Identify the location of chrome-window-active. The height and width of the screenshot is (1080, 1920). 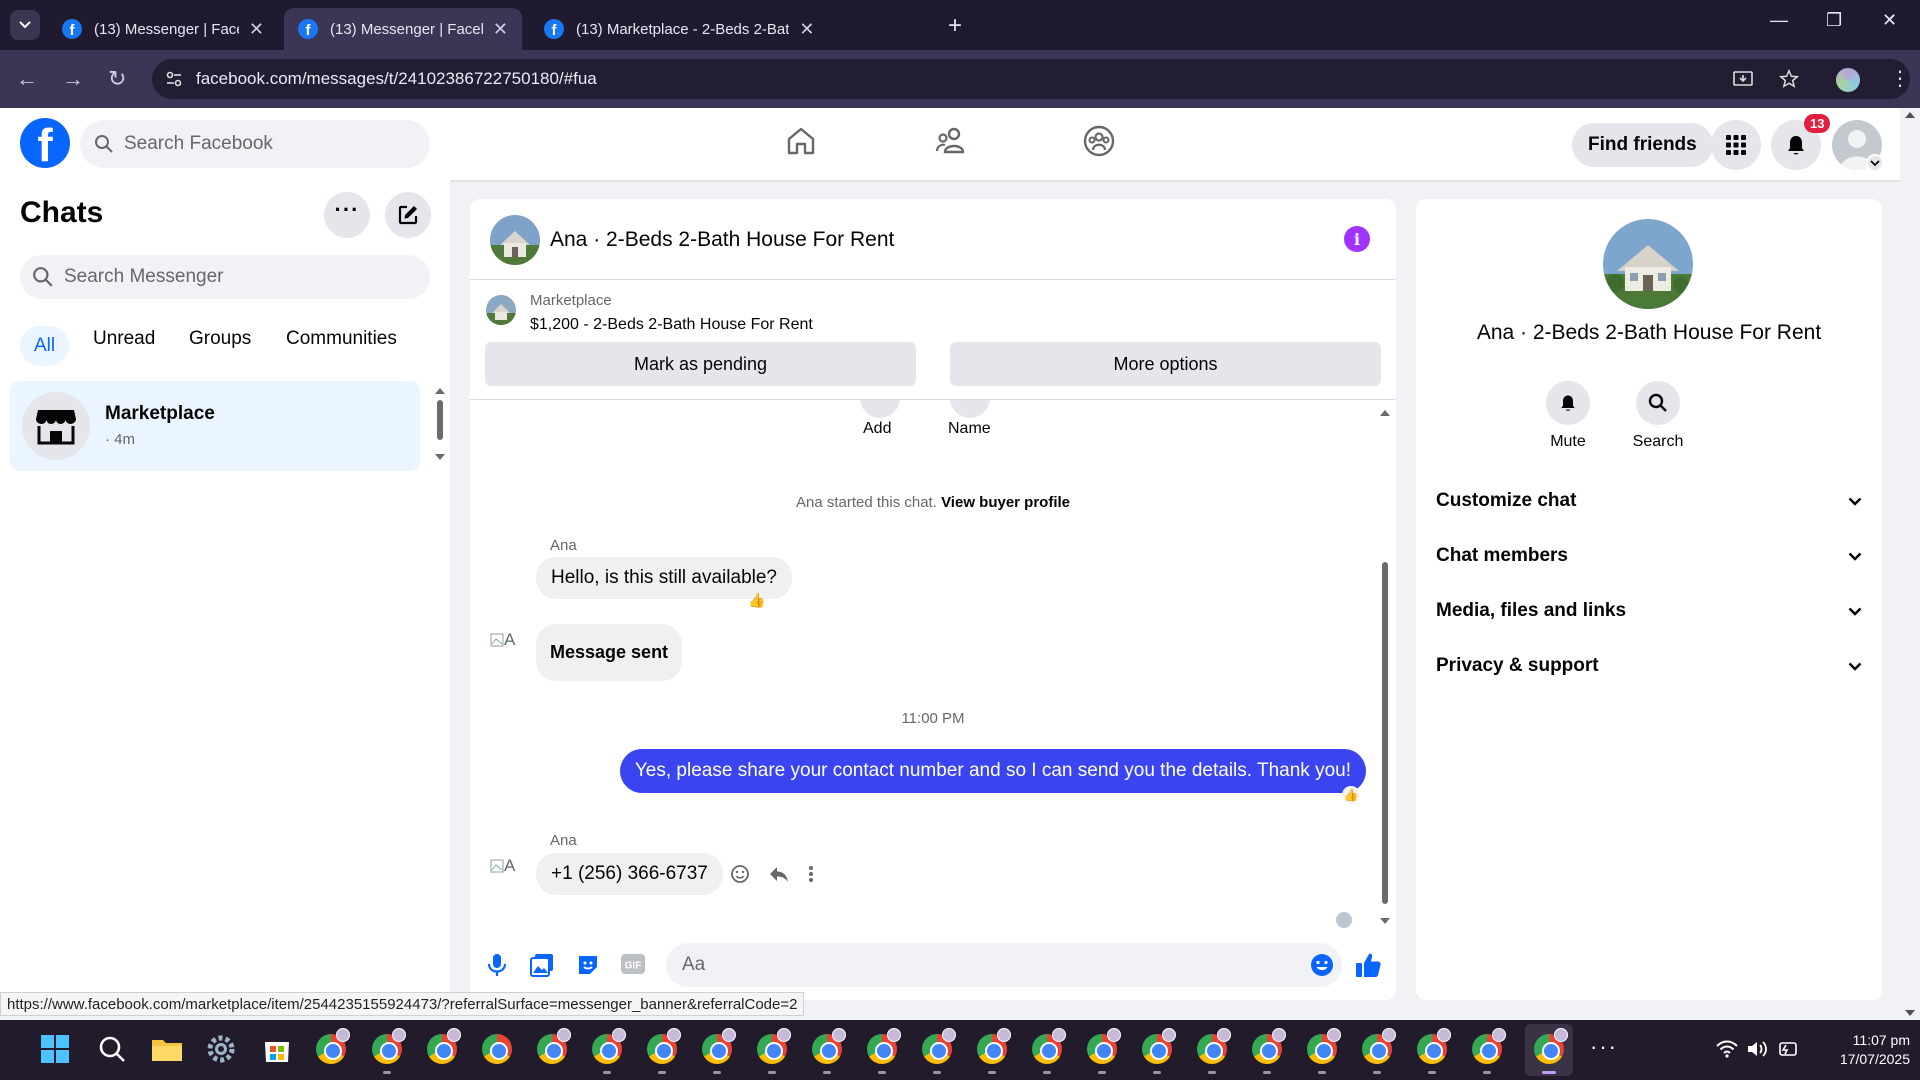
(1550, 1051).